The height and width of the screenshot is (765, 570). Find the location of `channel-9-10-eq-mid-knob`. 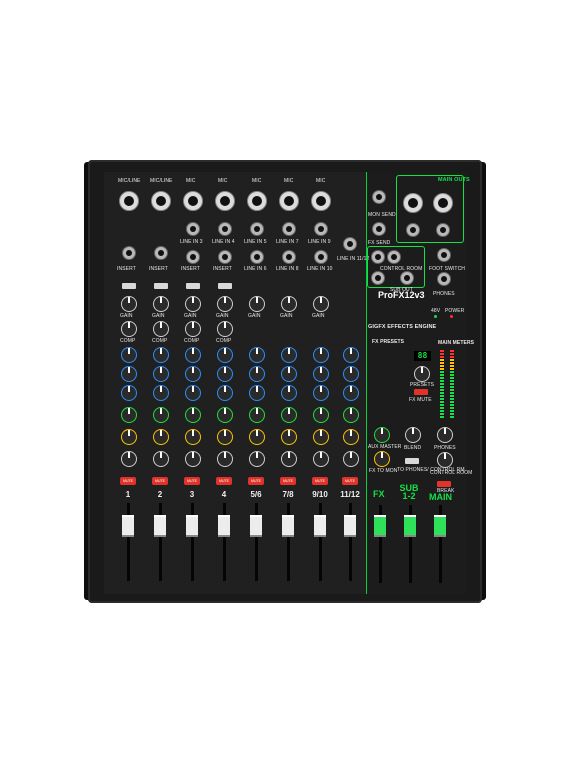

channel-9-10-eq-mid-knob is located at coordinates (321, 374).